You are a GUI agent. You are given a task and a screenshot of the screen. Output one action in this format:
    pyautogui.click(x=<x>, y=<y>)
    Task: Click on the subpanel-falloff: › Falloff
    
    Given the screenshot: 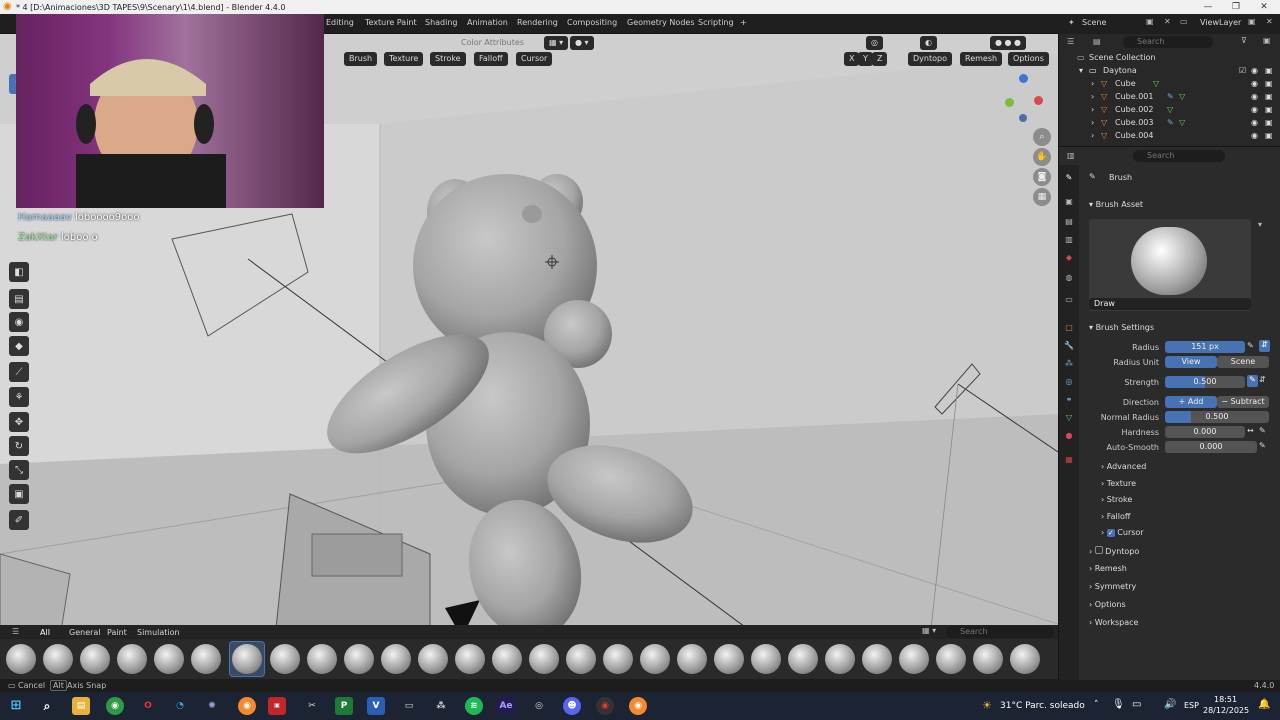 What is the action you would take?
    pyautogui.click(x=1115, y=516)
    